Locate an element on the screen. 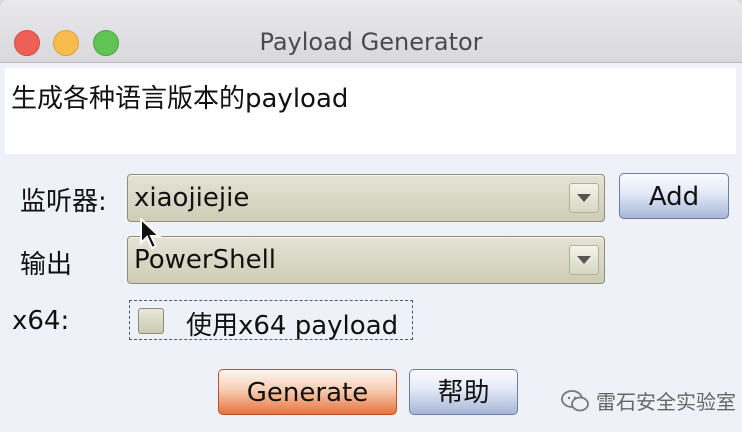 This screenshot has height=432, width=742. add-listener-button: Add is located at coordinates (674, 196).